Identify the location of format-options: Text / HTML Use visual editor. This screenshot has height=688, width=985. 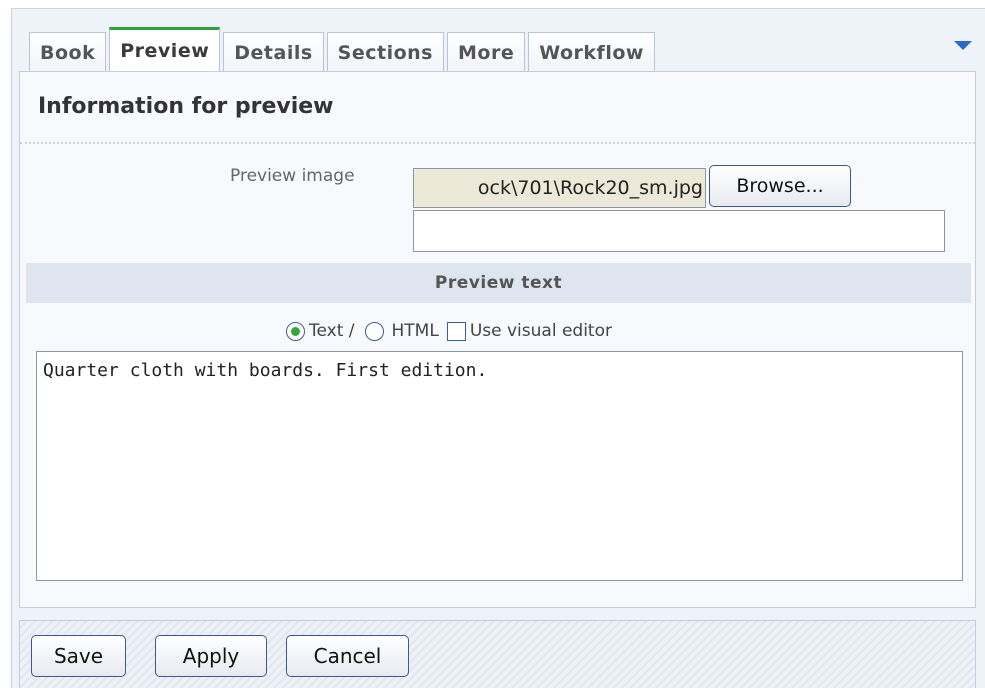
(449, 331).